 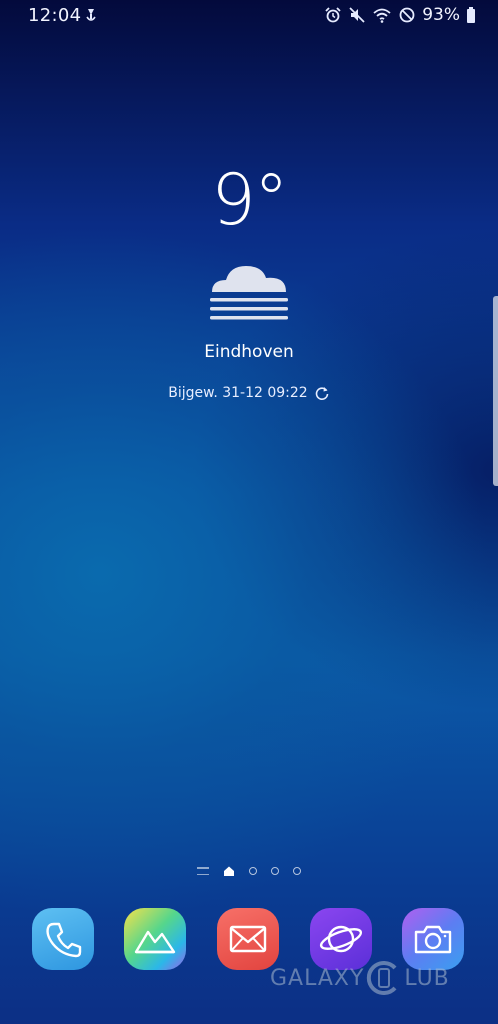 What do you see at coordinates (357, 15) in the screenshot?
I see `mute-icon` at bounding box center [357, 15].